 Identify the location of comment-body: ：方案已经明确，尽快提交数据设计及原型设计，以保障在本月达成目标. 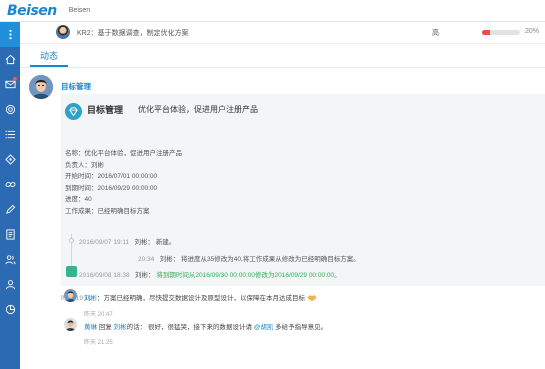
(201, 298).